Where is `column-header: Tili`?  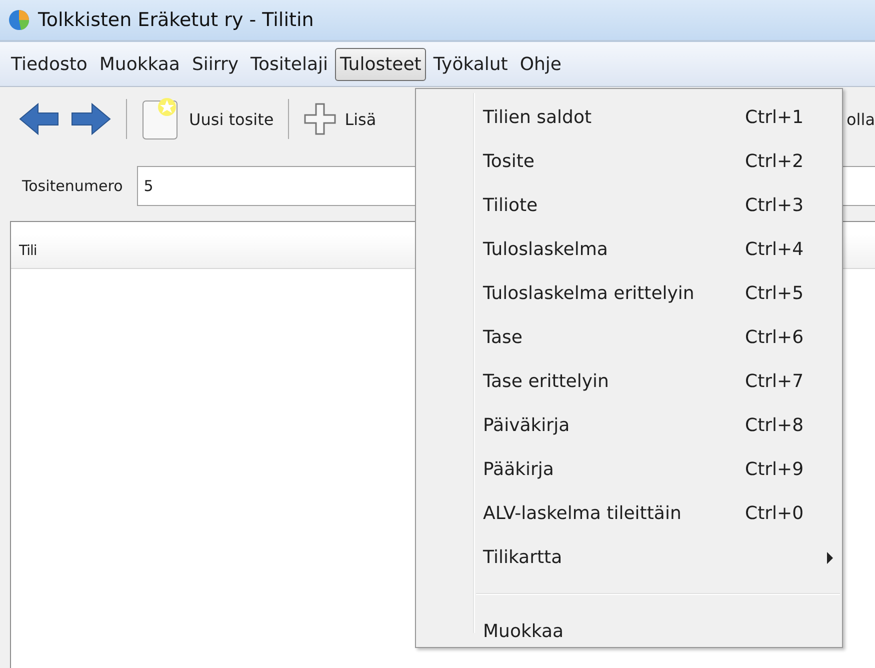 column-header: Tili is located at coordinates (24, 251).